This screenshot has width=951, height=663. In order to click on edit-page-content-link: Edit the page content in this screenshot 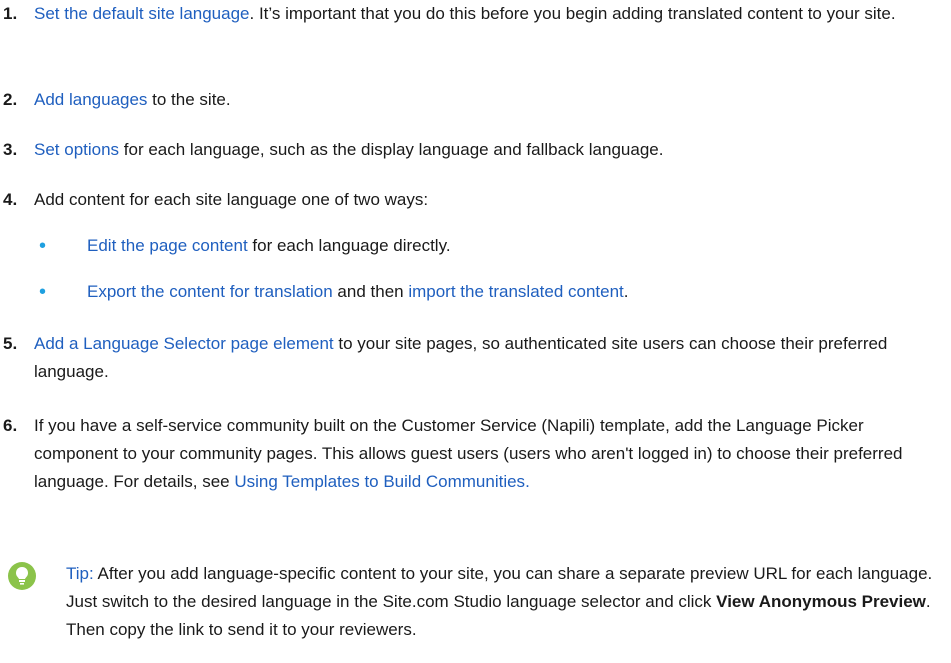, I will do `click(167, 245)`.